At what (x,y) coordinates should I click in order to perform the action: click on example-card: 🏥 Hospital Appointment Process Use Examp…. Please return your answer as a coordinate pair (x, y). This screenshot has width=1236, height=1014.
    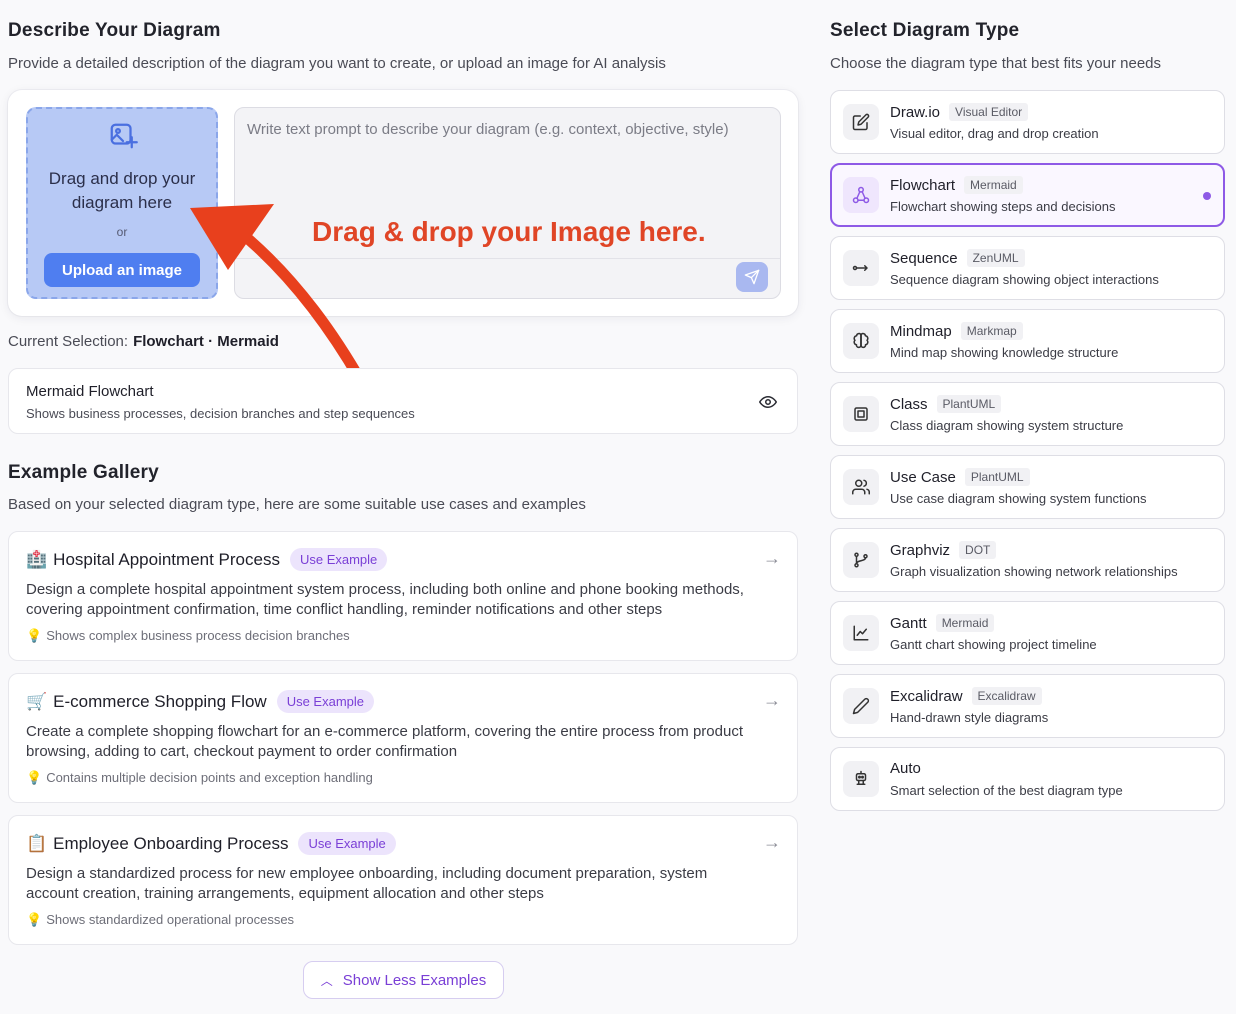
    Looking at the image, I should click on (403, 596).